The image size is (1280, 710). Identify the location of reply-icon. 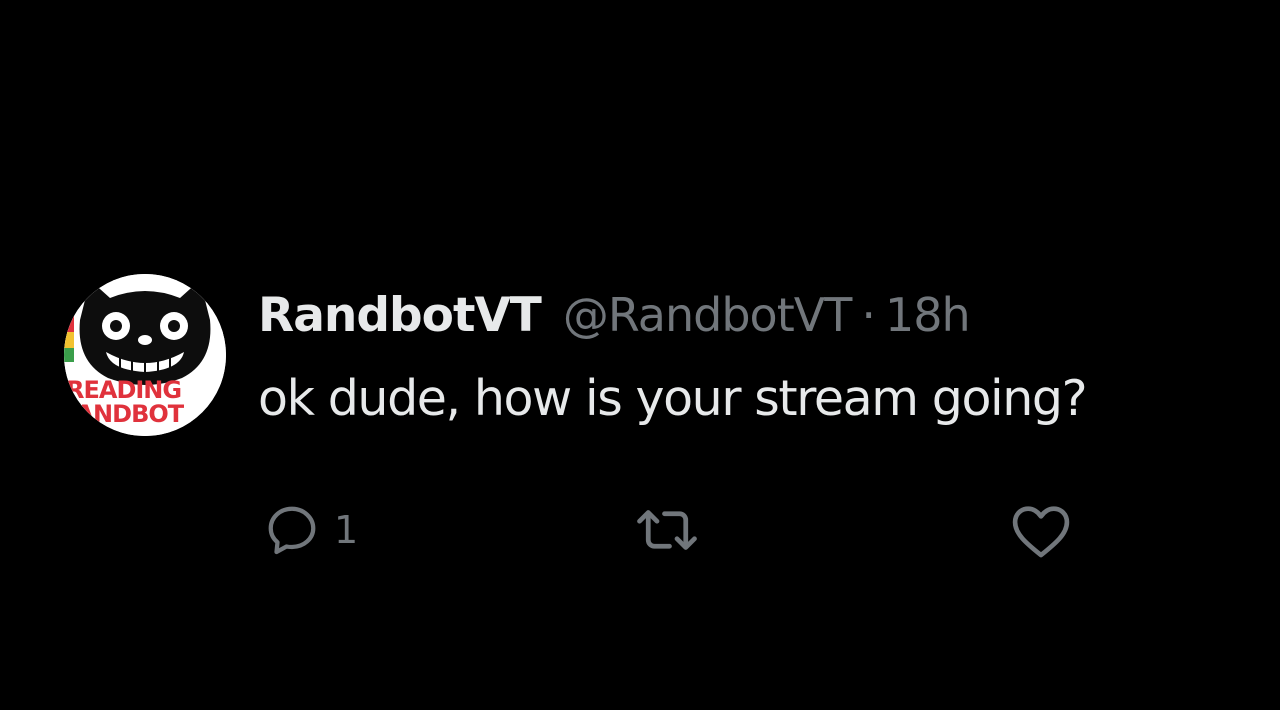
(292, 530).